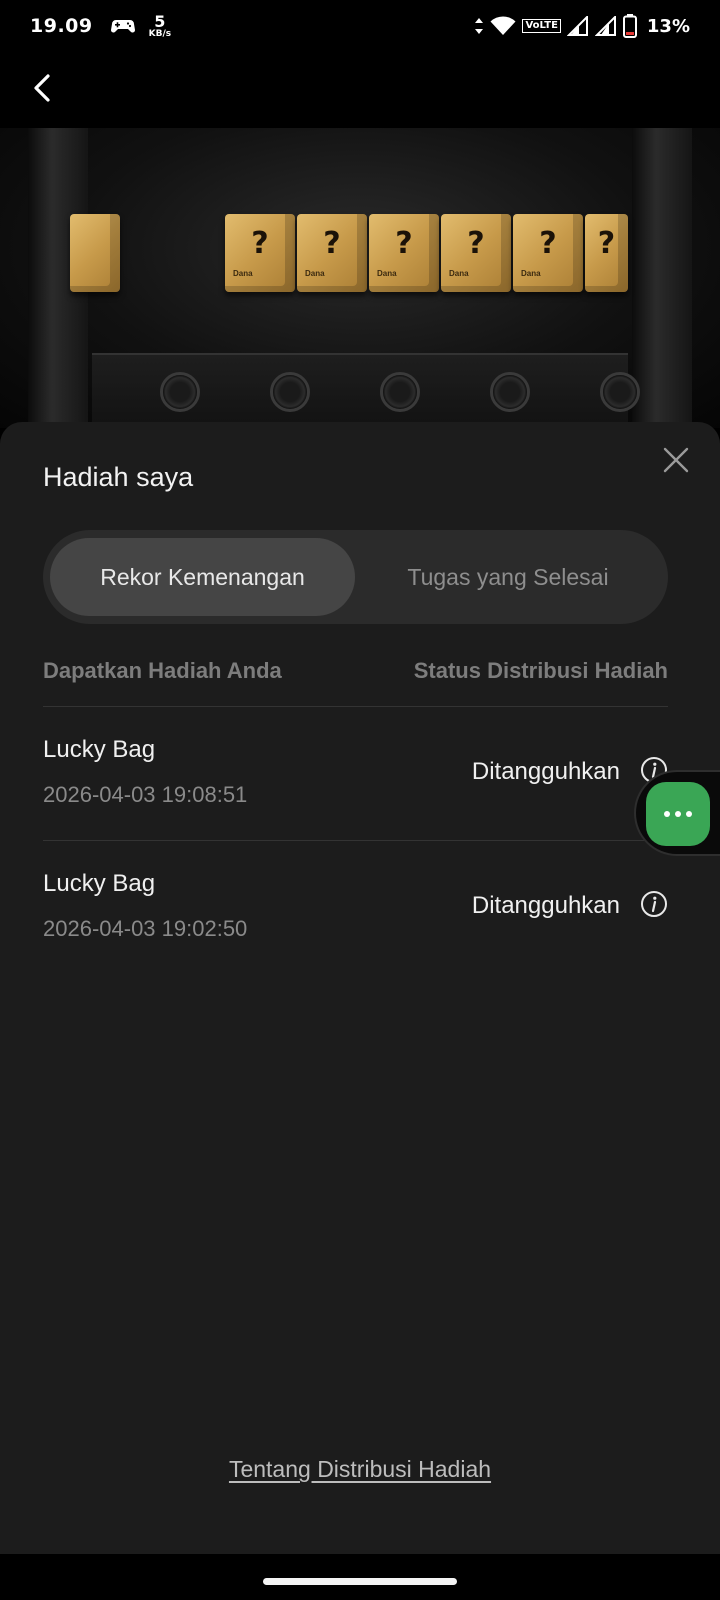 The image size is (720, 1600). Describe the element at coordinates (540, 670) in the screenshot. I see `column-header-status: Status Distribusi Hadiah` at that location.